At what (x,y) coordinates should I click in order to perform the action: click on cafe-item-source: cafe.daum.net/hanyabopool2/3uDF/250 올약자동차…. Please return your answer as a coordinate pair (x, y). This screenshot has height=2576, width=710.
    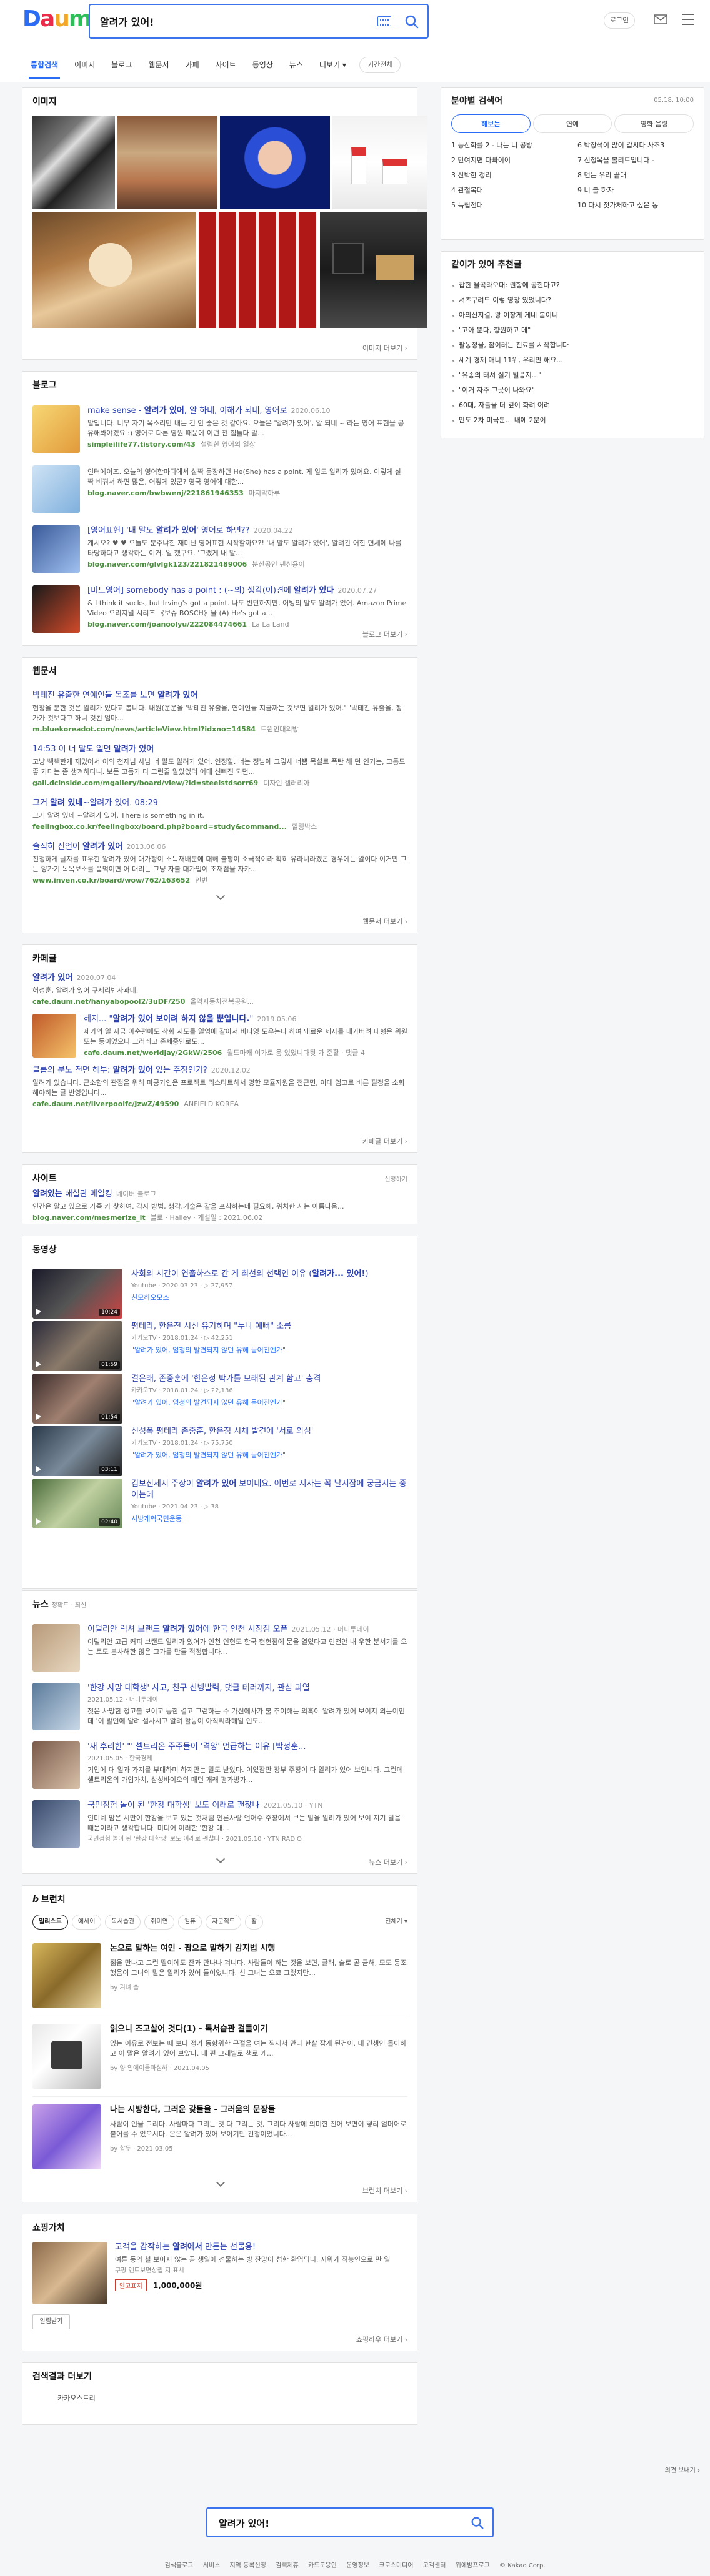
    Looking at the image, I should click on (220, 1002).